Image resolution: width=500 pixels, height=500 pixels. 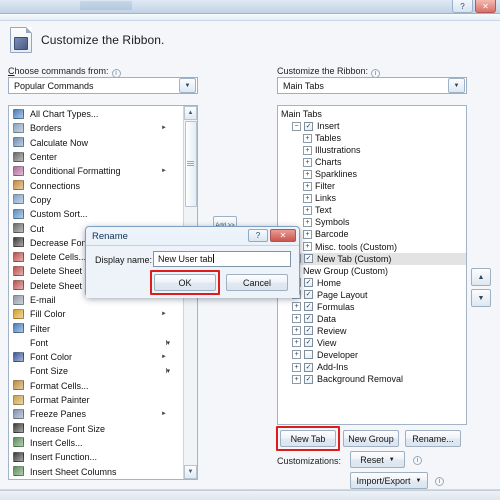 I want to click on command-list-item: Insert Sheet Rows, so click(x=96, y=479).